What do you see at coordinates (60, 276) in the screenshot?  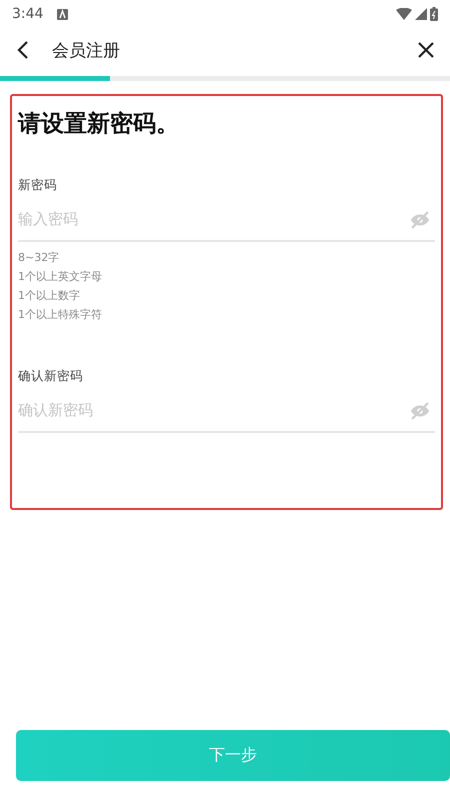 I see `password-rule: 1个以上英文字母` at bounding box center [60, 276].